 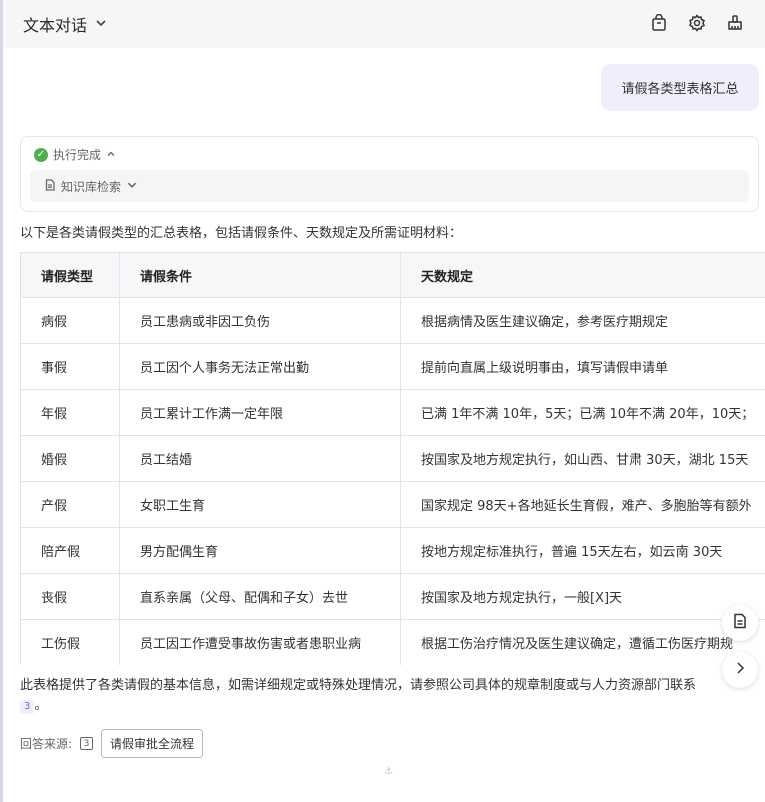 What do you see at coordinates (260, 596) in the screenshot?
I see `table-cell: 直系亲属（父母、配偶和子女）去世` at bounding box center [260, 596].